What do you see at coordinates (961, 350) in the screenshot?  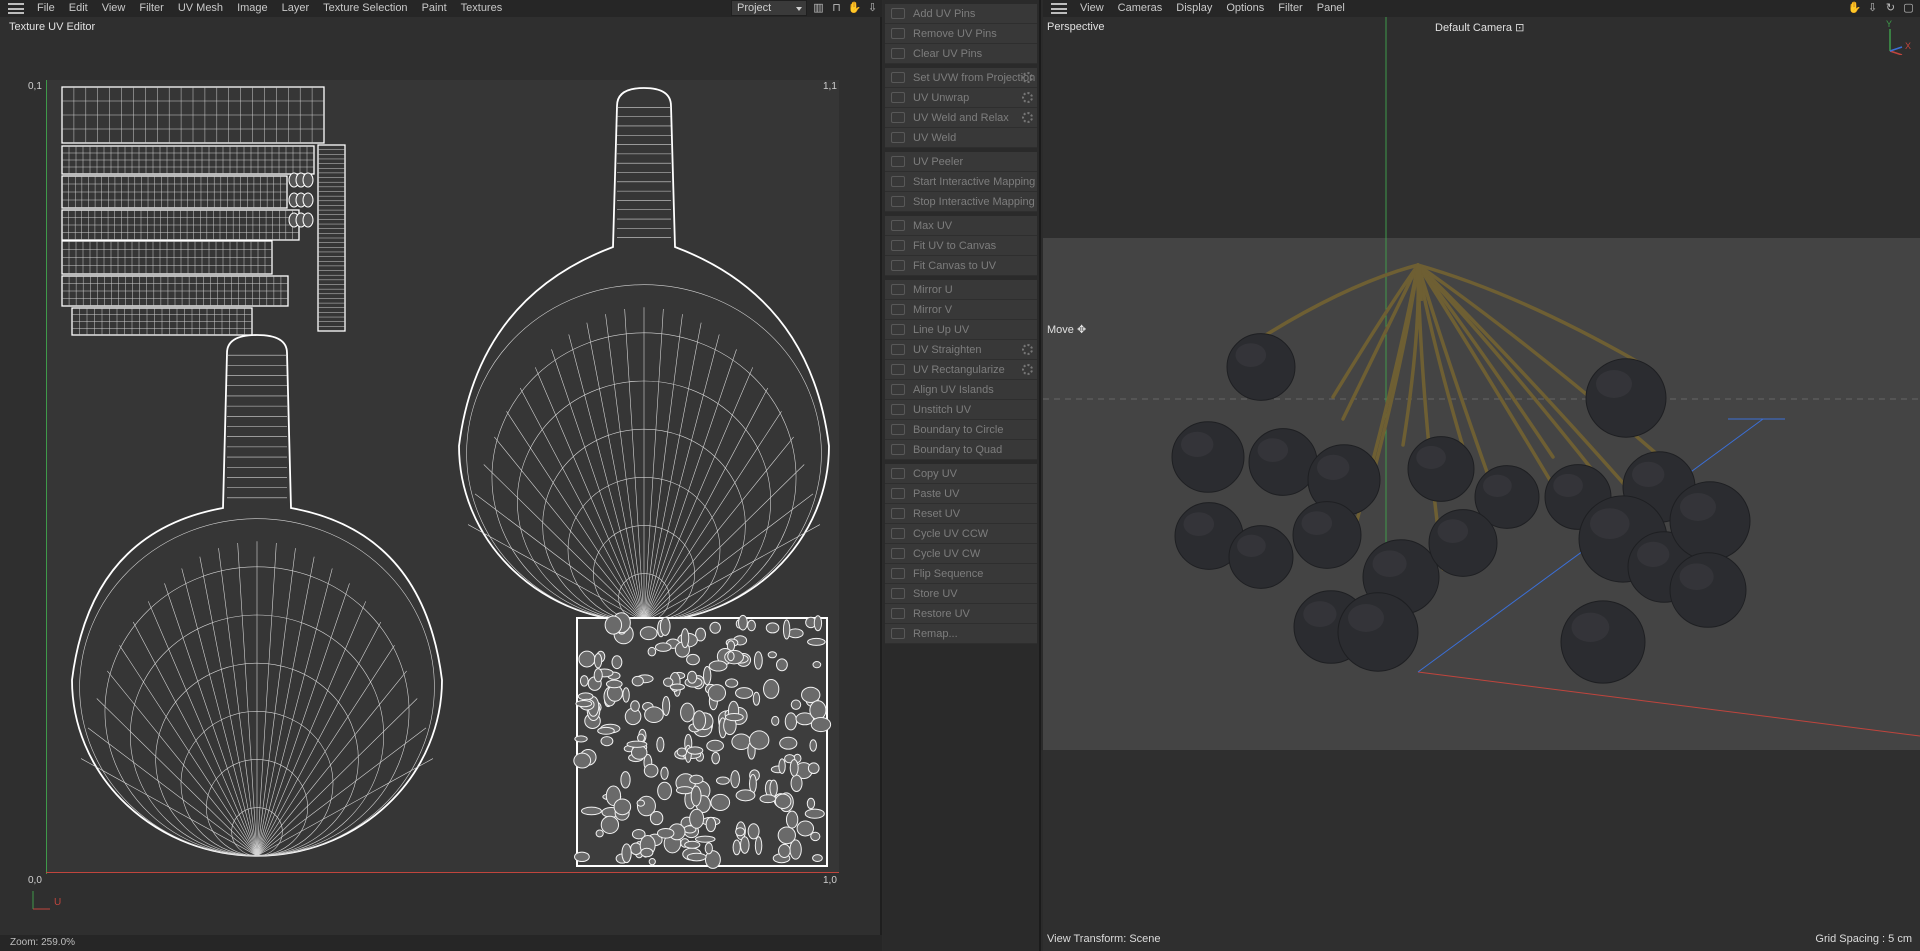 I see `command-uv-straighten: UV Straighten` at bounding box center [961, 350].